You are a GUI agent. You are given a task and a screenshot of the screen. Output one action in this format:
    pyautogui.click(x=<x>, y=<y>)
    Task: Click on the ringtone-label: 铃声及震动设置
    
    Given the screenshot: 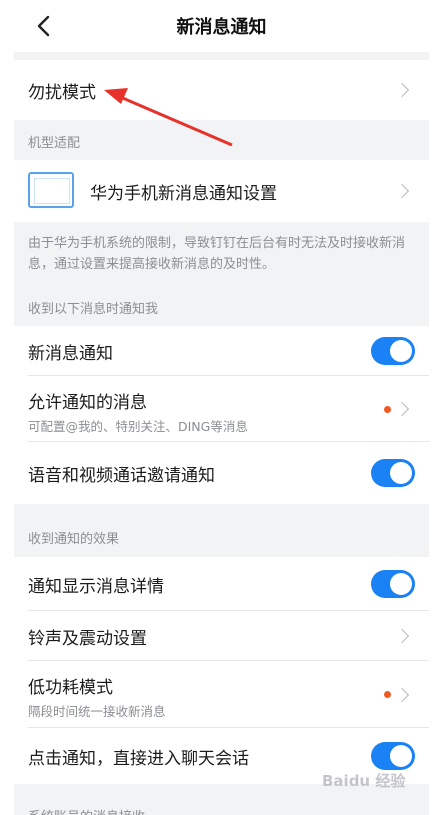 What is the action you would take?
    pyautogui.click(x=87, y=638)
    